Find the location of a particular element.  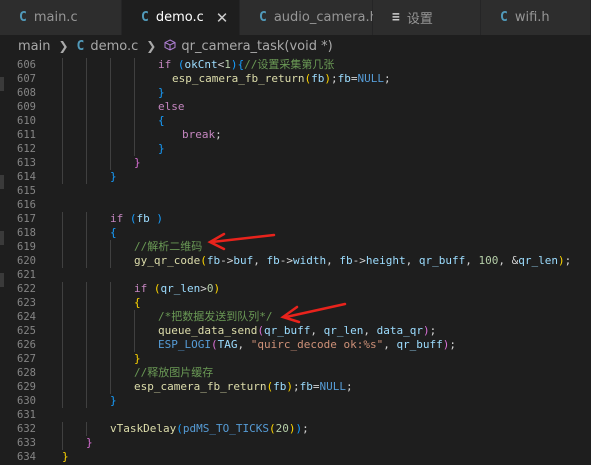

line-number: 631 is located at coordinates (26, 415).